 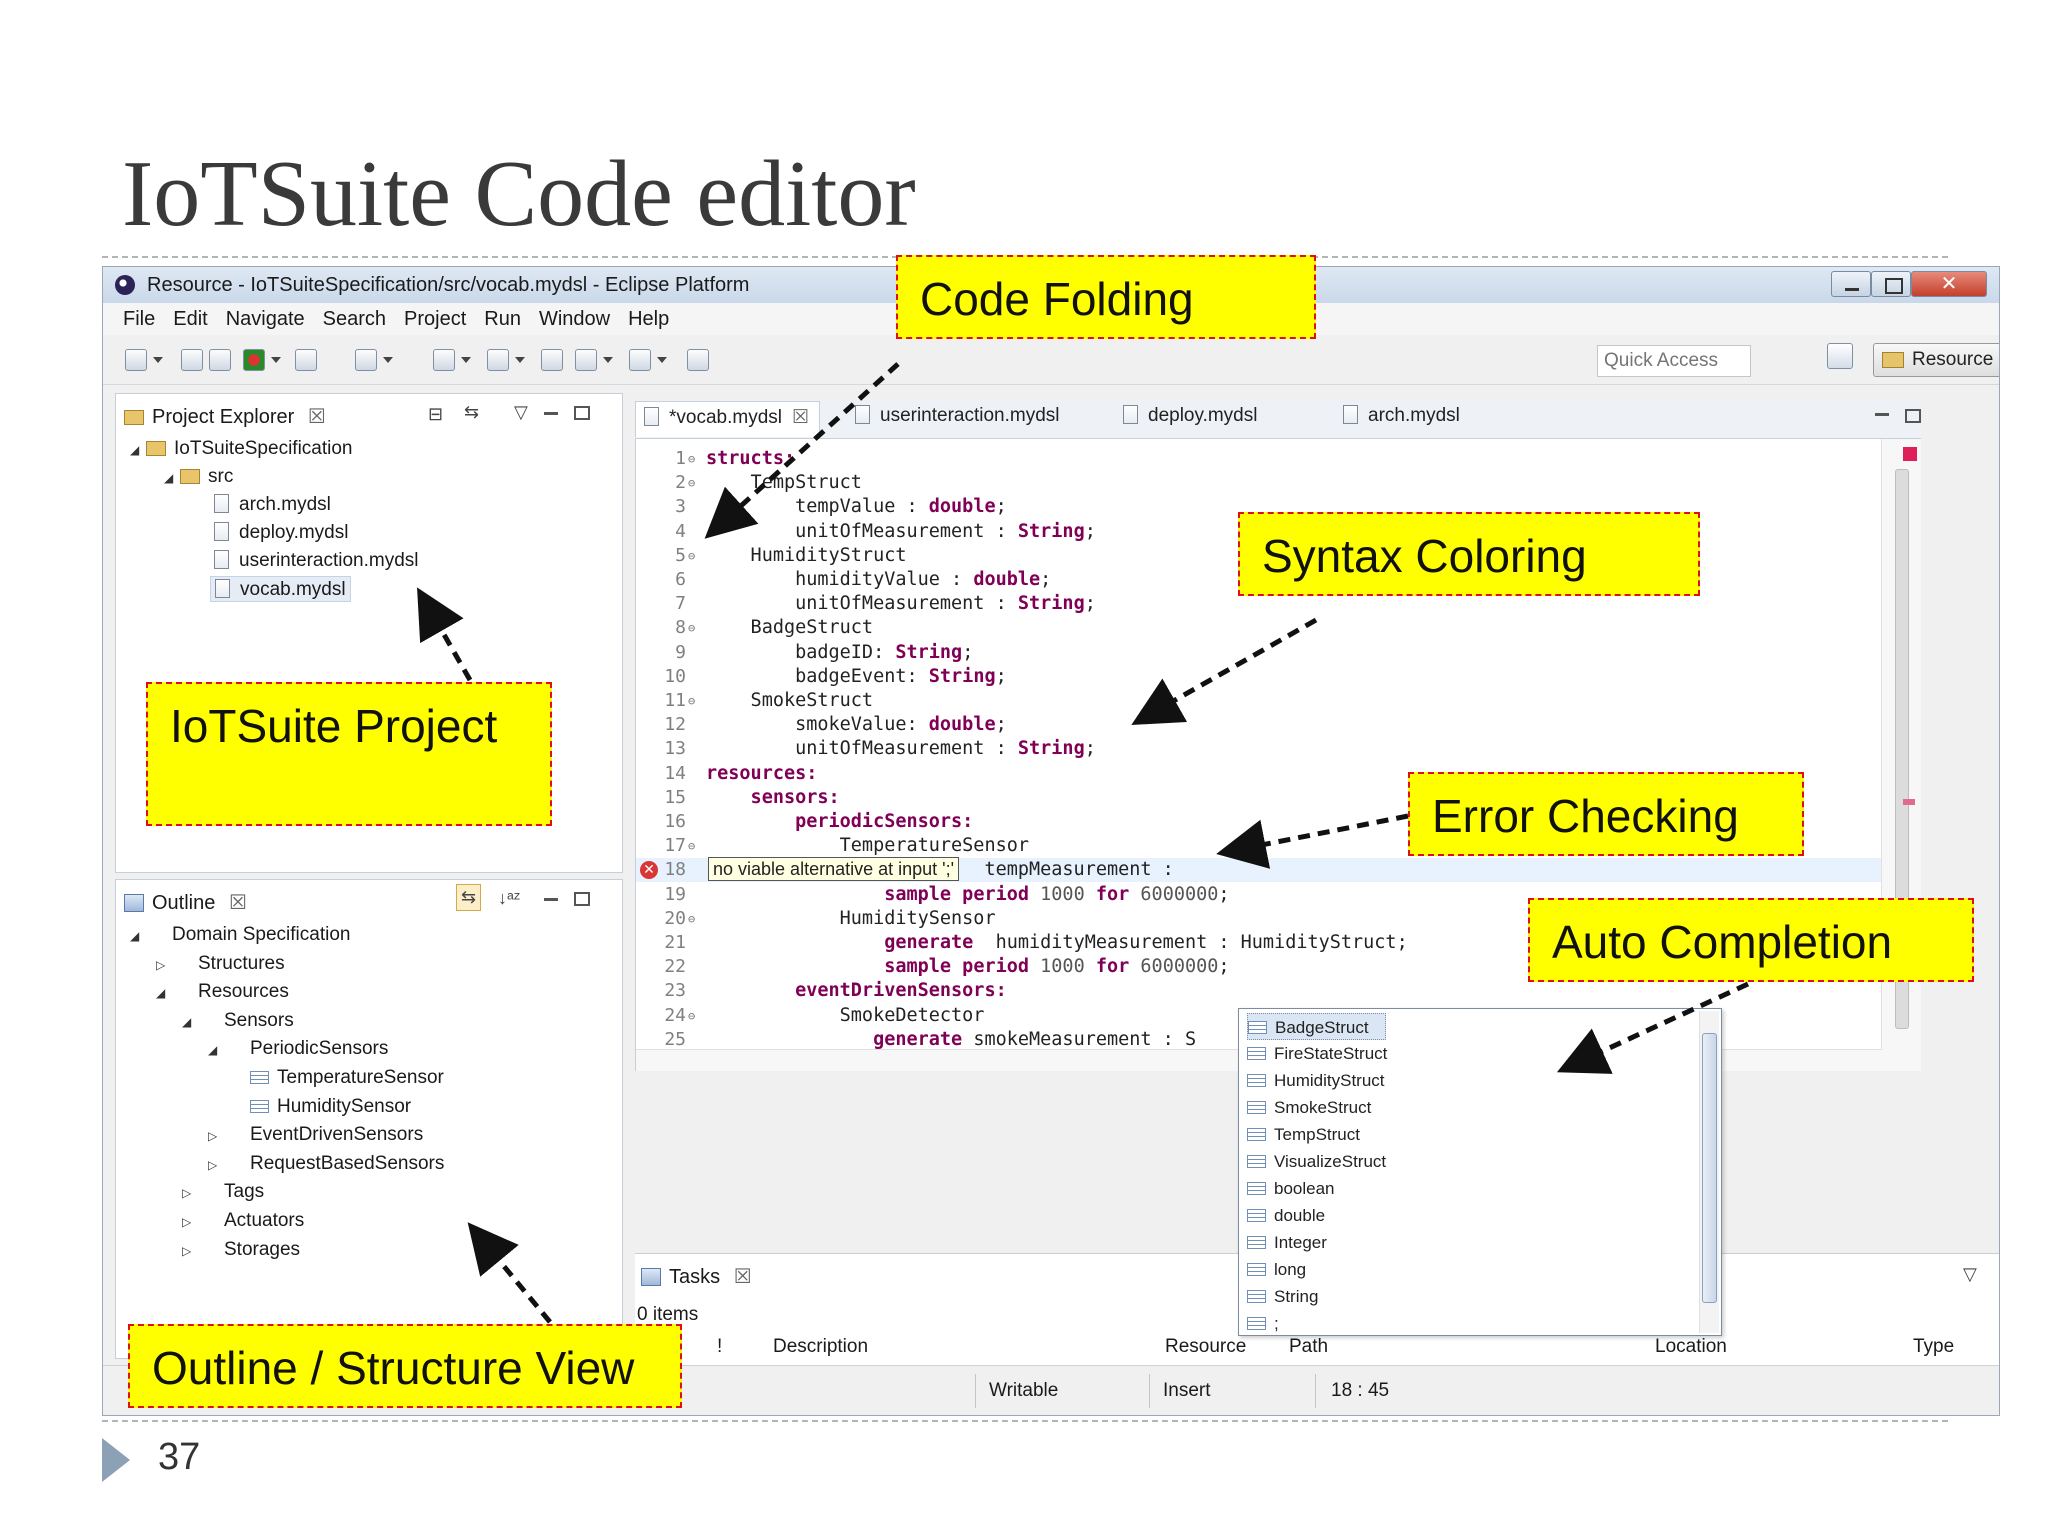 I want to click on content-assist-item: BadgeStruct, so click(x=1316, y=1026).